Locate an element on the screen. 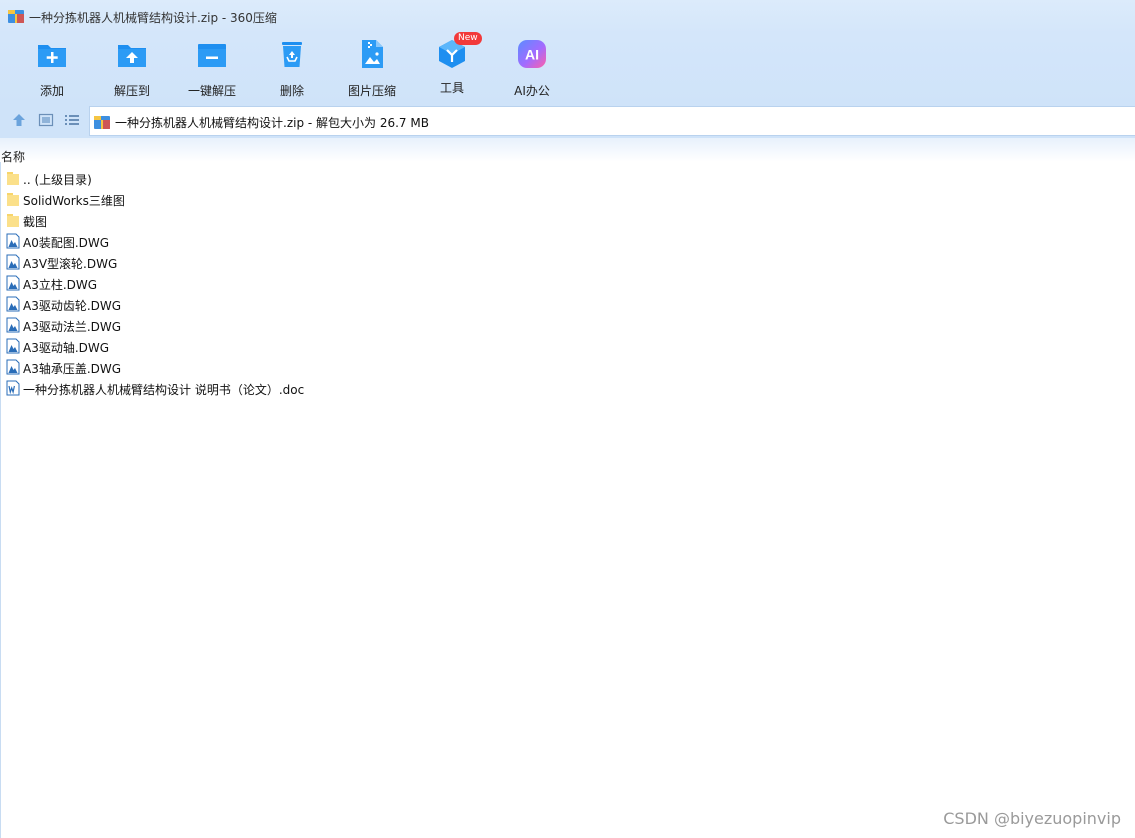  ai-office-icon: AI is located at coordinates (532, 54).